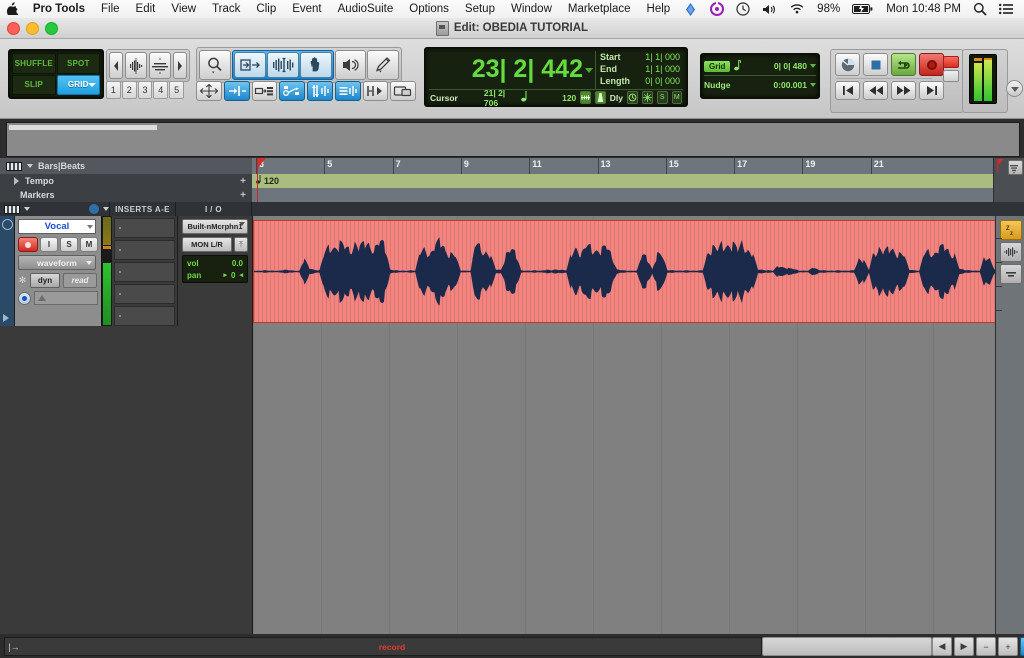 The height and width of the screenshot is (658, 1024). What do you see at coordinates (403, 91) in the screenshot?
I see `commands-keyboard-focus-button` at bounding box center [403, 91].